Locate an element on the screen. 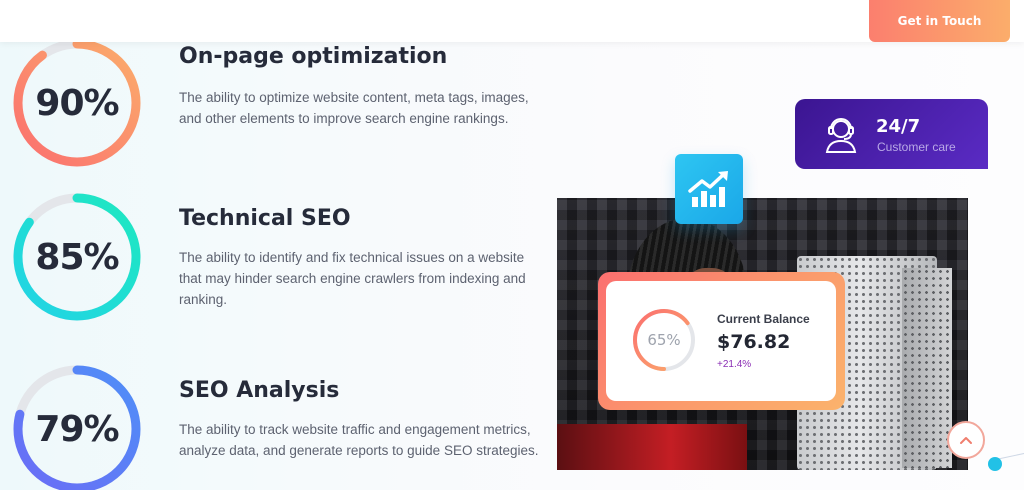 Image resolution: width=1024 pixels, height=490 pixels. trending-up-chart-icon is located at coordinates (708, 189).